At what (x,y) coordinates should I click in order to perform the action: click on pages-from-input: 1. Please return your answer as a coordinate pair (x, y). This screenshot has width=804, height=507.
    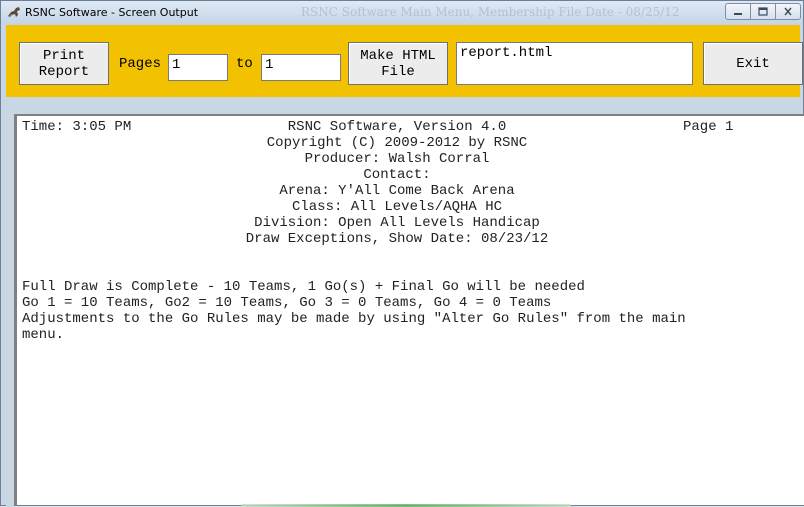
    Looking at the image, I should click on (198, 67).